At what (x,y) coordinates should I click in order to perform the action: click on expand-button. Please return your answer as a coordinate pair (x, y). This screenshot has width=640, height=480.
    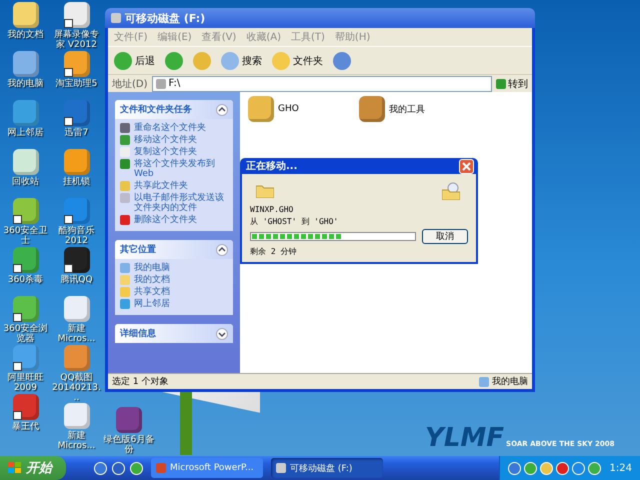
    Looking at the image, I should click on (222, 334).